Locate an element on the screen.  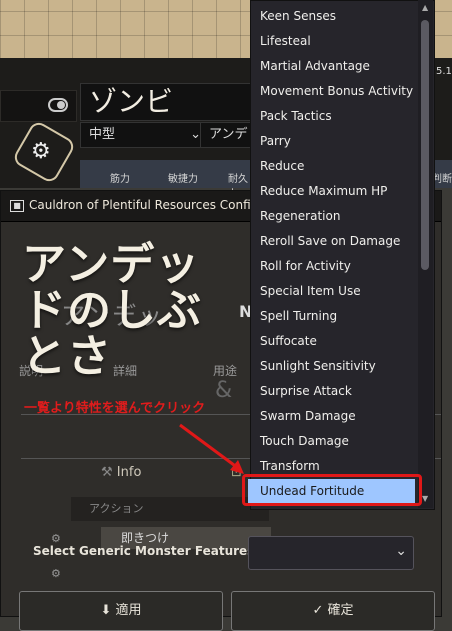
dropdown-option: Parry is located at coordinates (275, 141).